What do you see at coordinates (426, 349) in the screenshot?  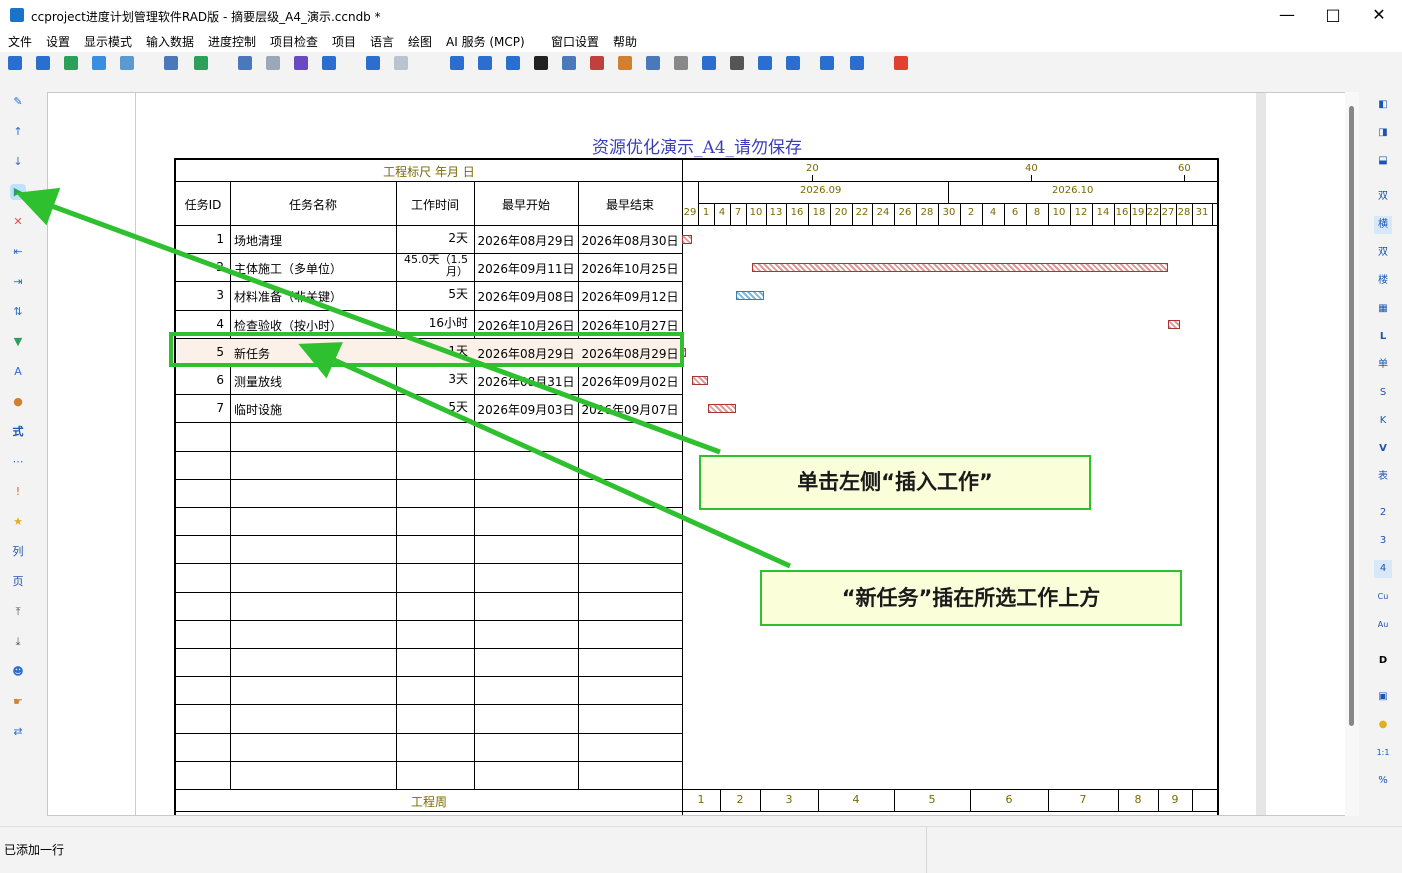 I see `selected-row-highlight` at bounding box center [426, 349].